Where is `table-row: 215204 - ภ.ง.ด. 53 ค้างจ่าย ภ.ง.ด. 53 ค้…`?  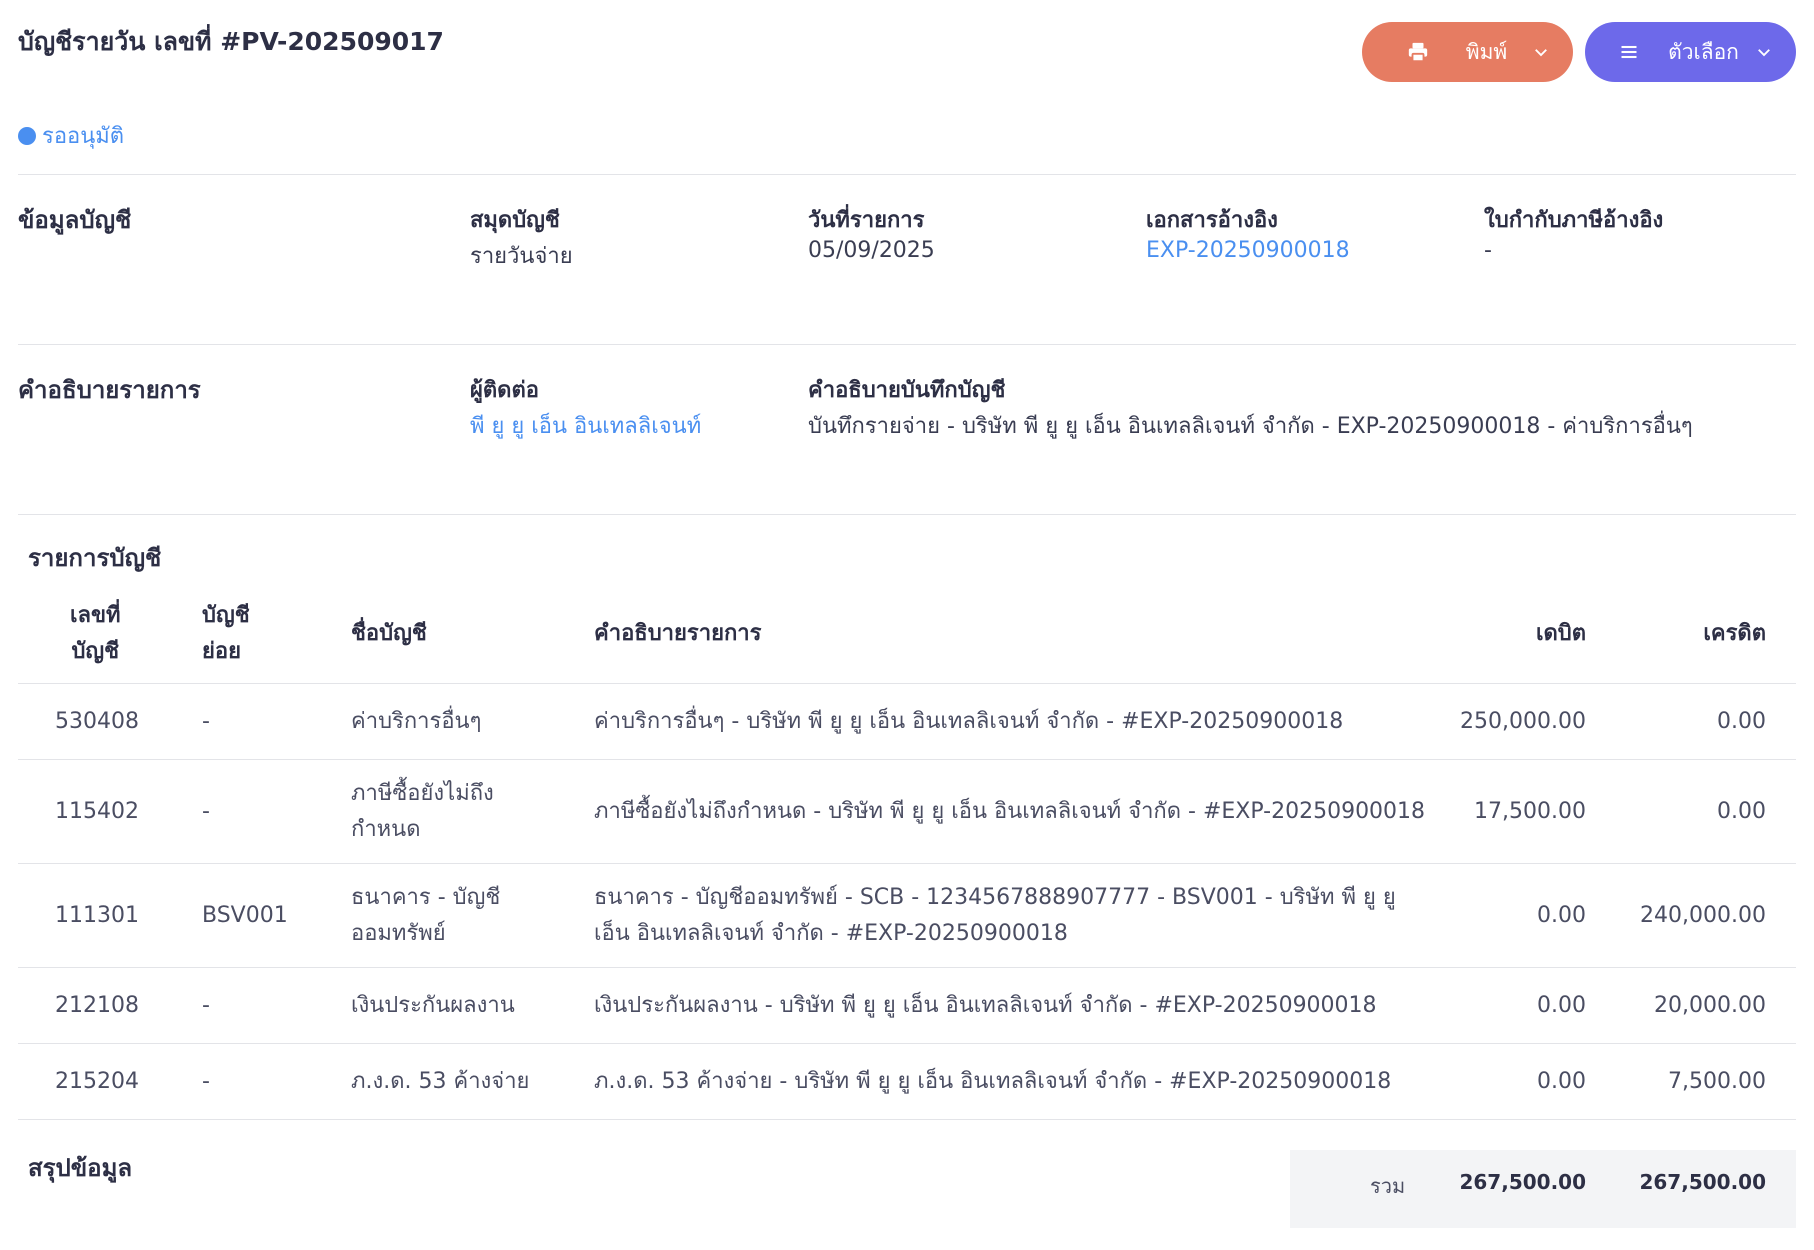 table-row: 215204 - ภ.ง.ด. 53 ค้างจ่าย ภ.ง.ด. 53 ค้… is located at coordinates (907, 1082).